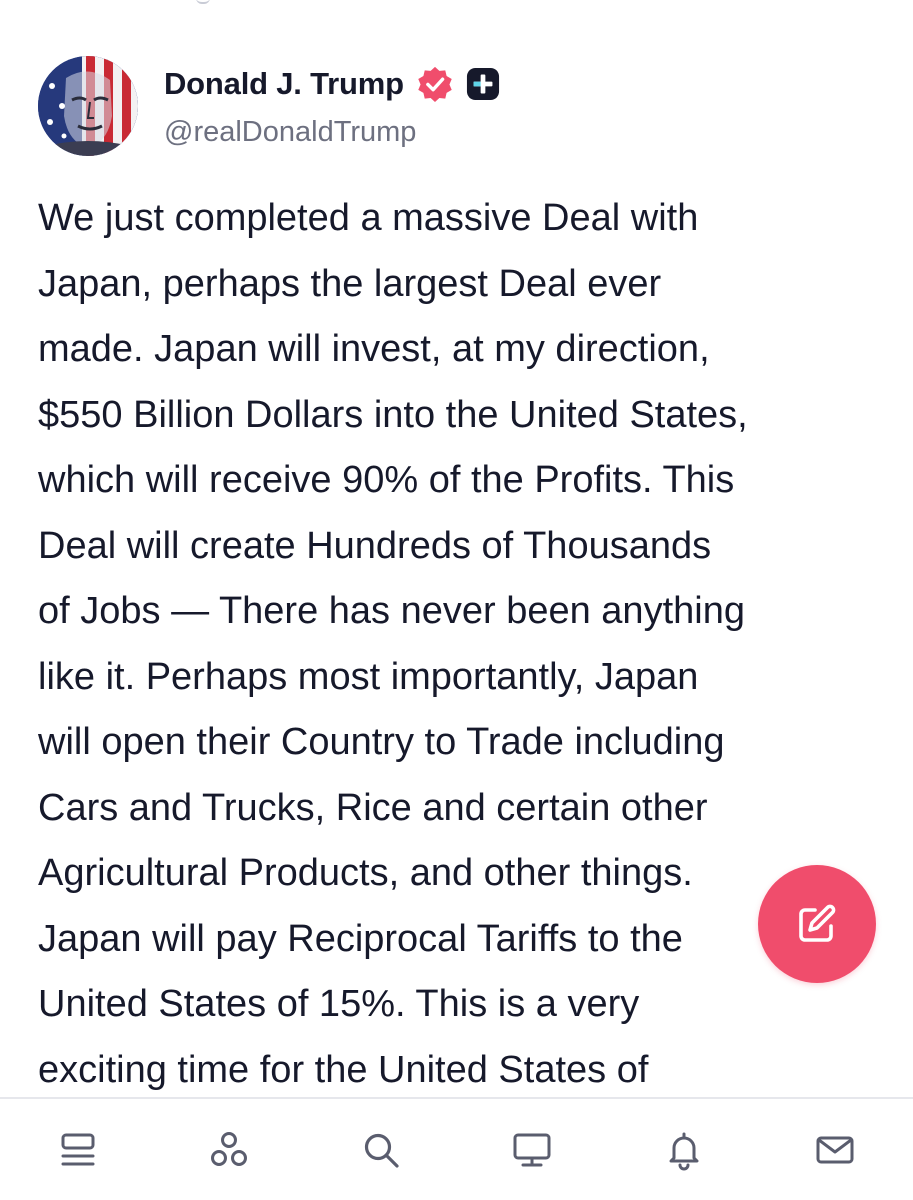  I want to click on cut-off-fragment, so click(203, 2).